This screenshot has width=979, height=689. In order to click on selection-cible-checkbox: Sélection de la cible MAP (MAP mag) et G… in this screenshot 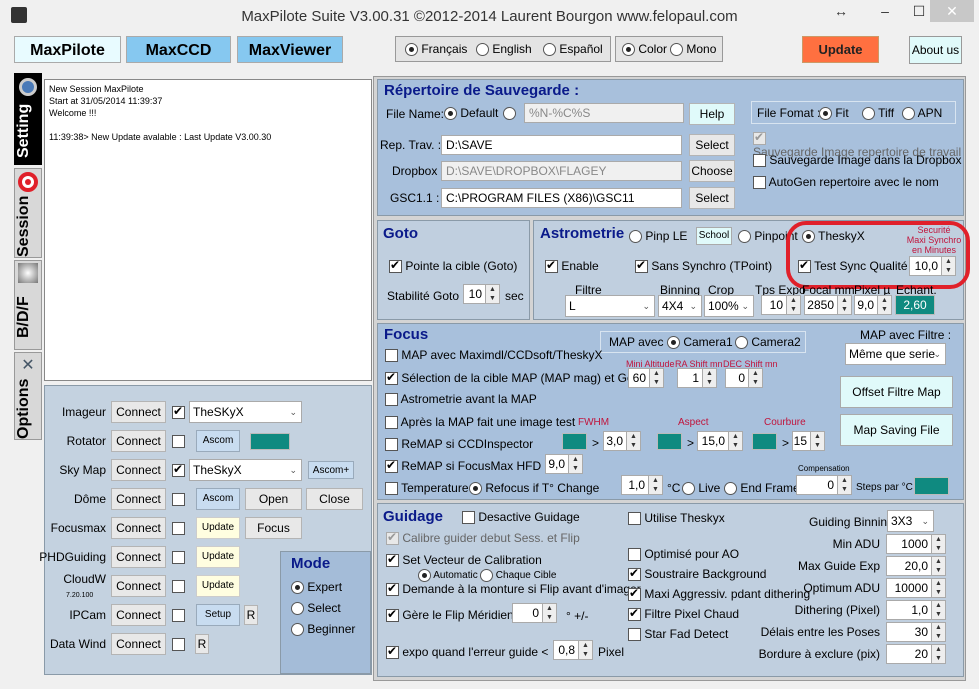, I will do `click(514, 378)`.